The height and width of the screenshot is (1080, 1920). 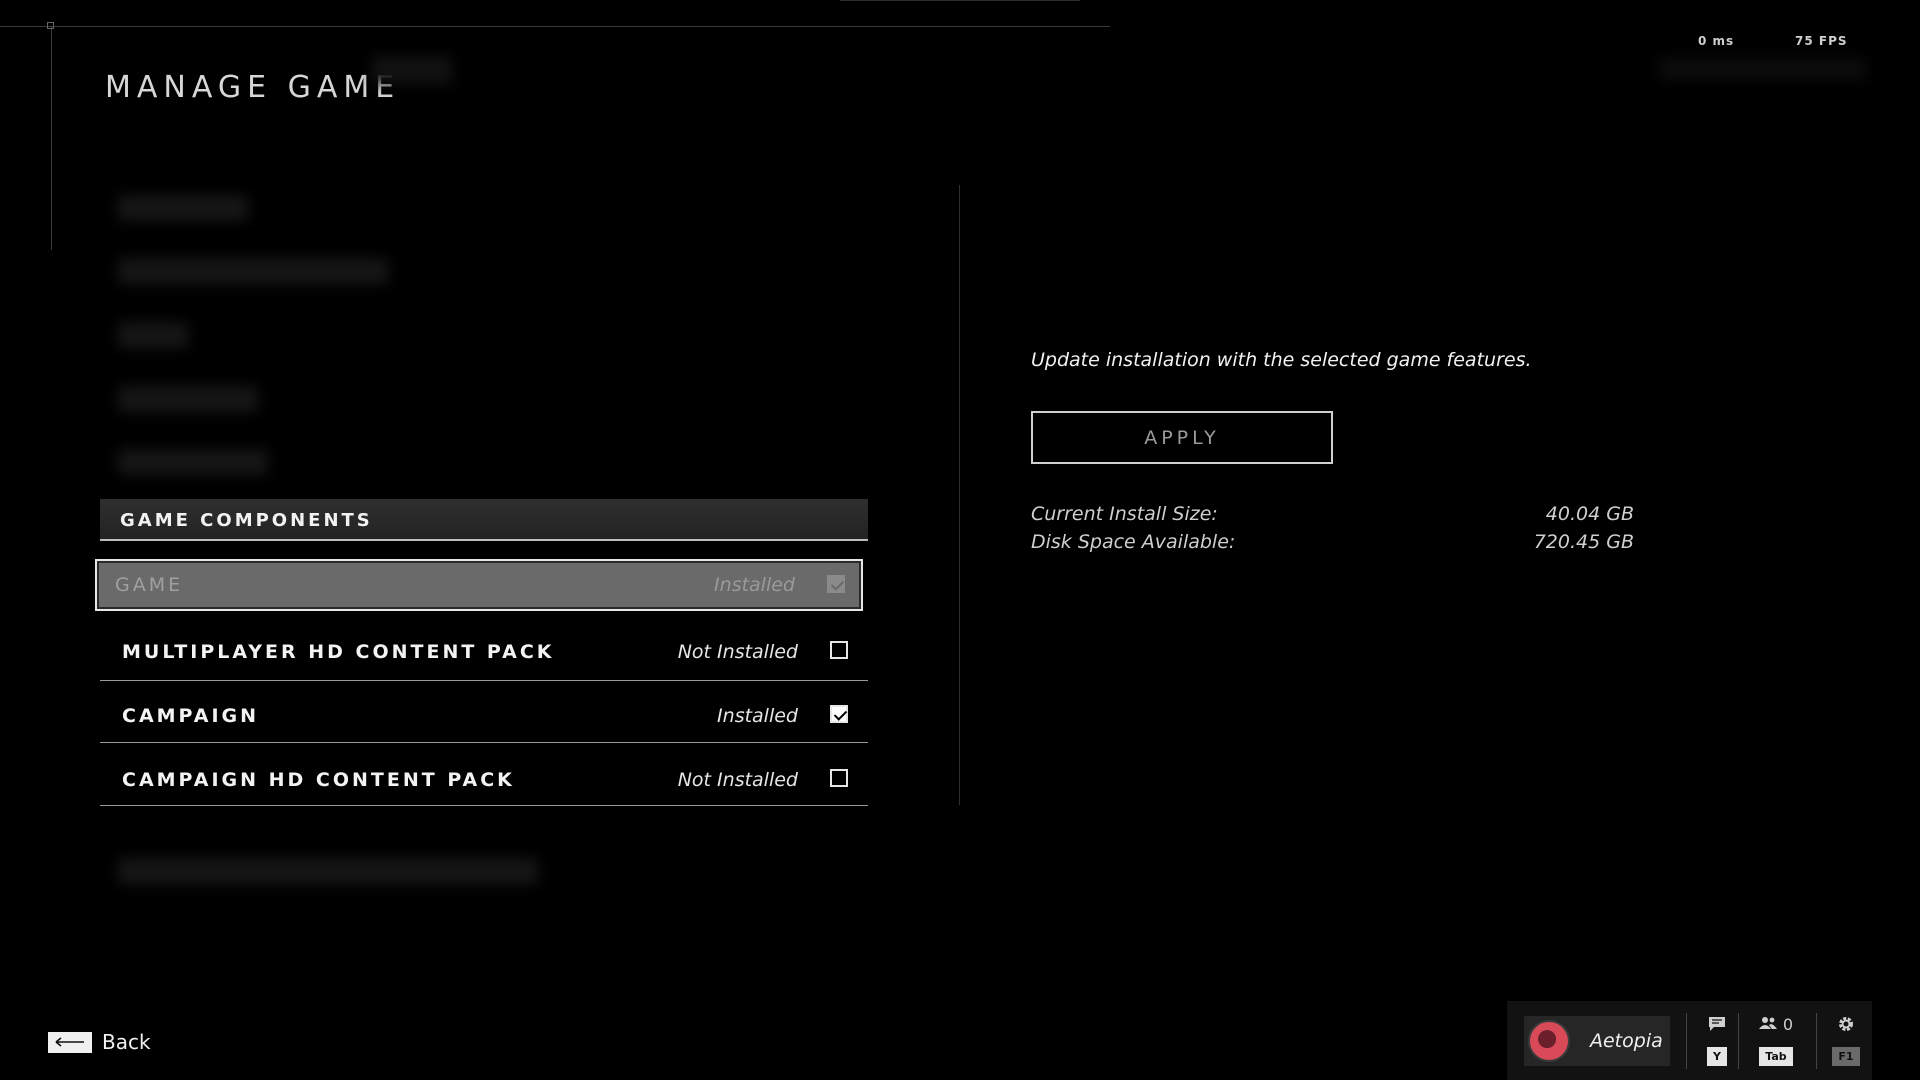 What do you see at coordinates (1716, 41) in the screenshot?
I see `latency-readout: 0 ms` at bounding box center [1716, 41].